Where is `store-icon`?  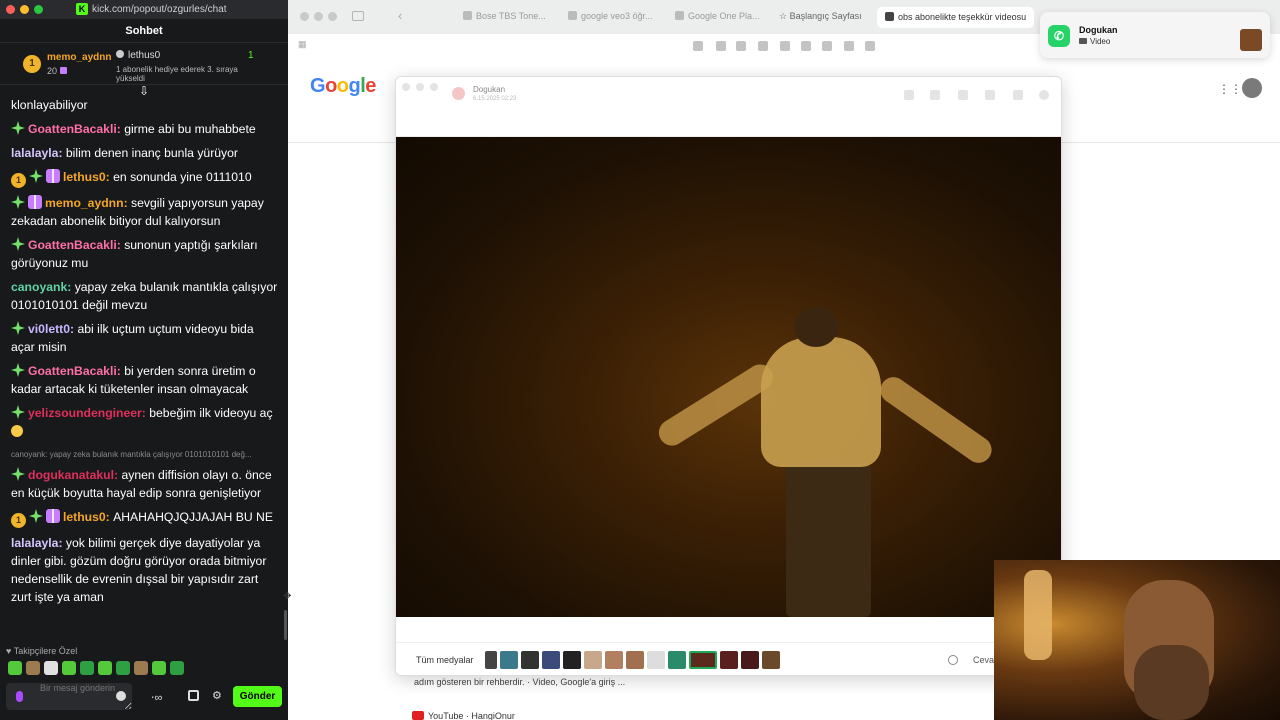 store-icon is located at coordinates (193, 695).